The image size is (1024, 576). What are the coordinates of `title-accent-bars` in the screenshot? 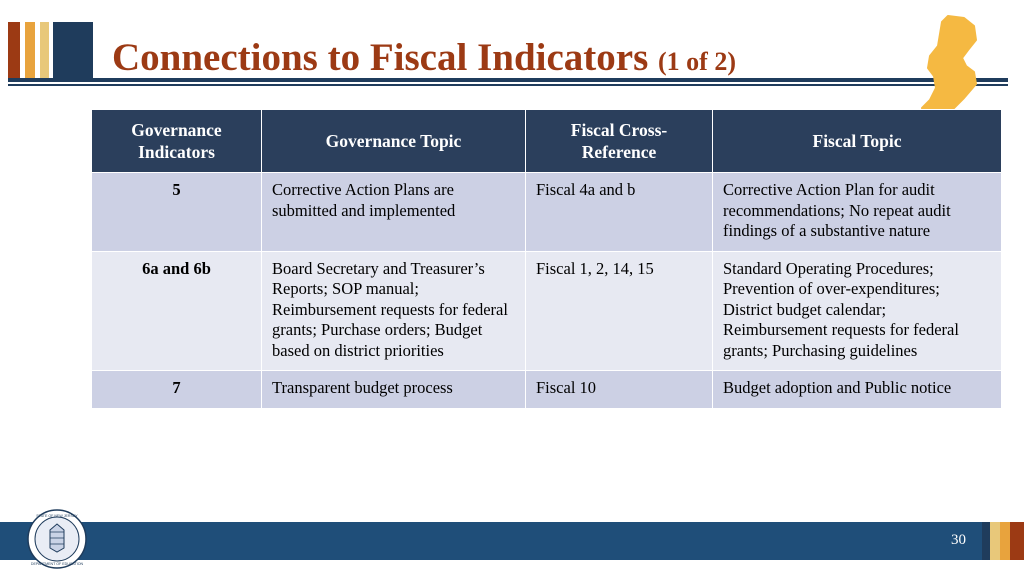 It's located at (50, 50).